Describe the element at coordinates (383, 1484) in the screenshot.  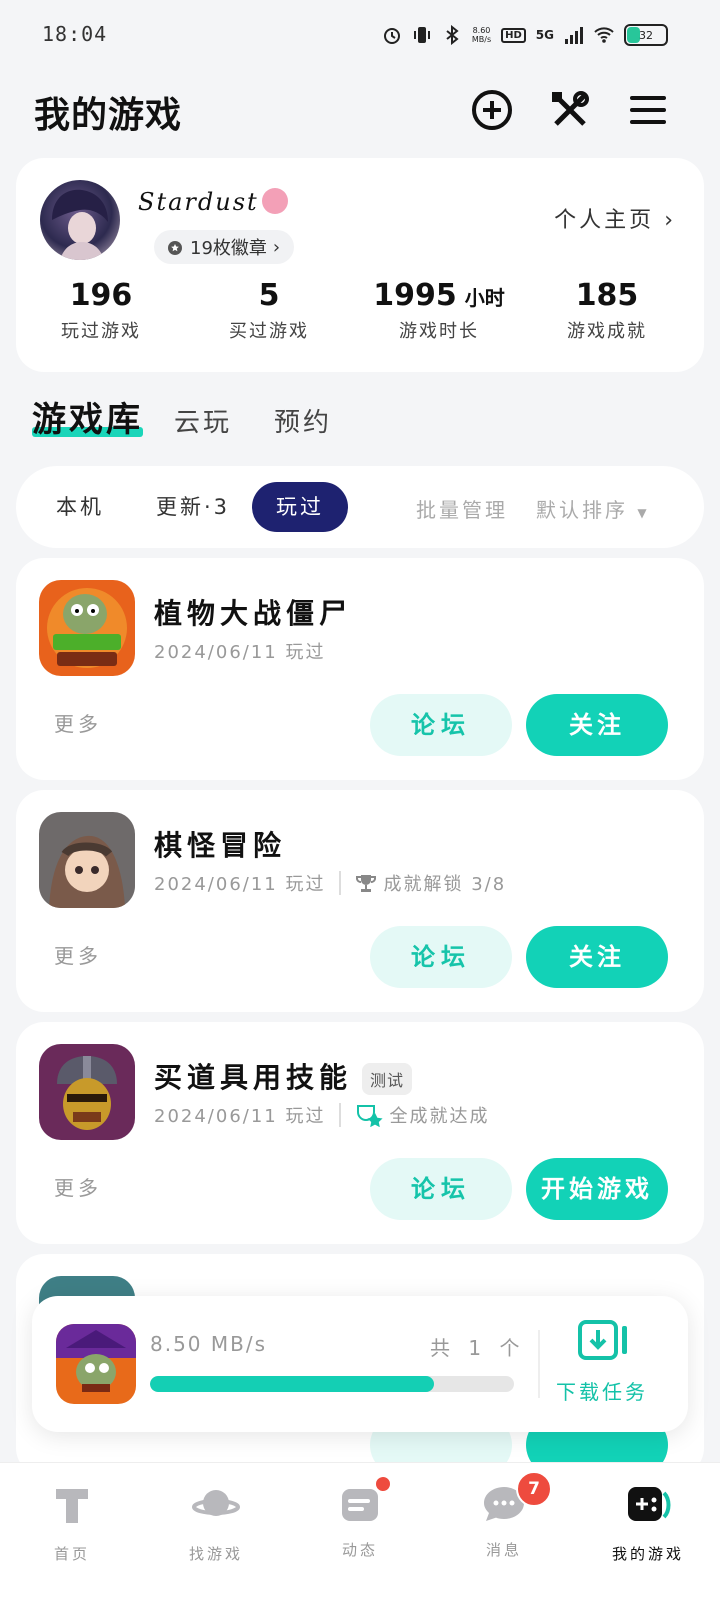
I see `feed-dot` at that location.